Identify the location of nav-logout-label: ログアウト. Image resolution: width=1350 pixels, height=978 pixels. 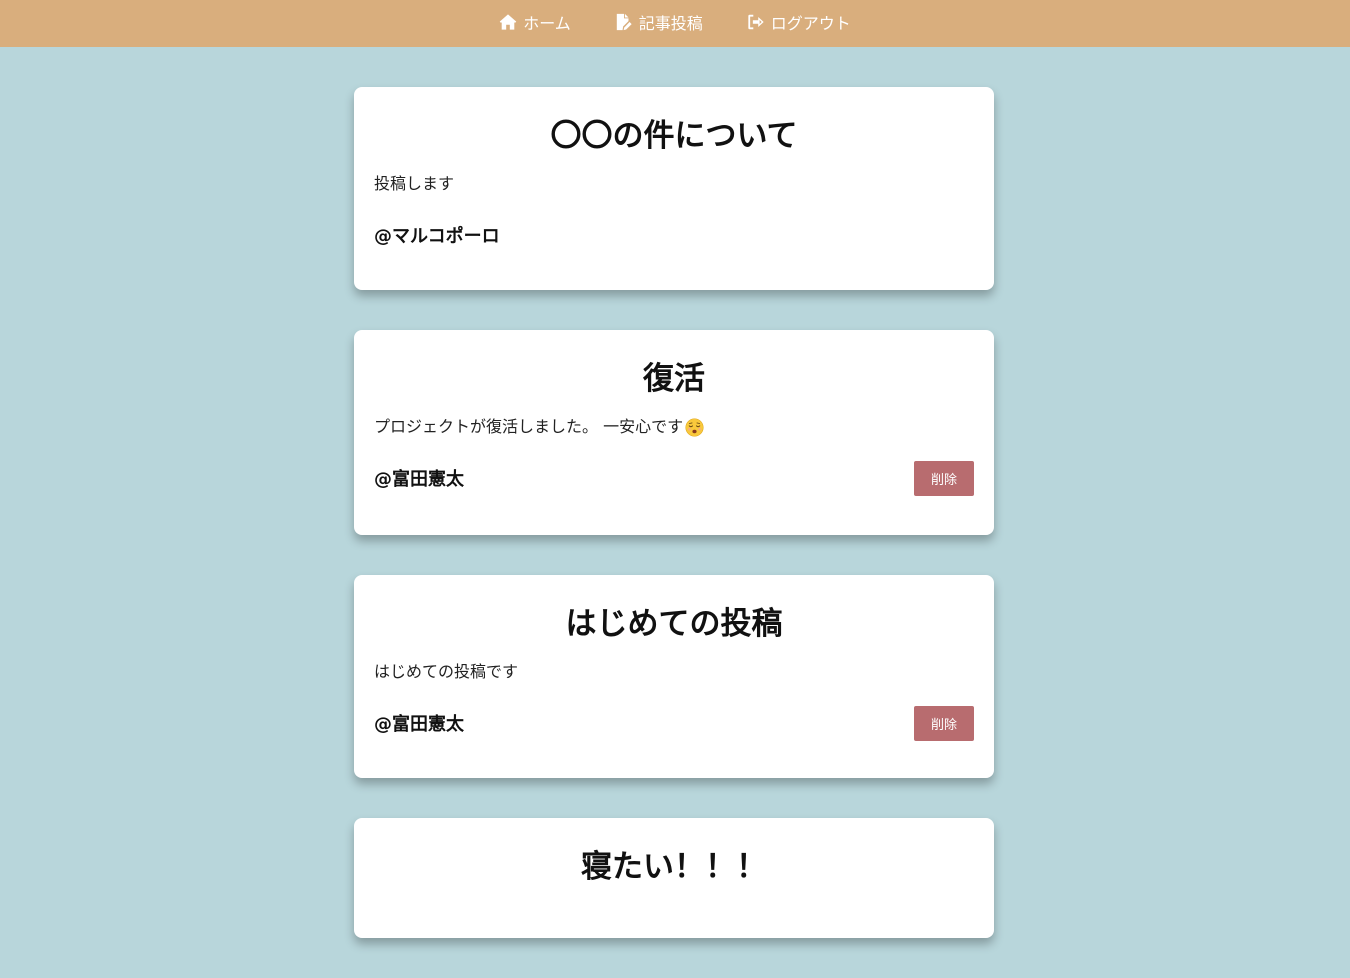
(810, 23).